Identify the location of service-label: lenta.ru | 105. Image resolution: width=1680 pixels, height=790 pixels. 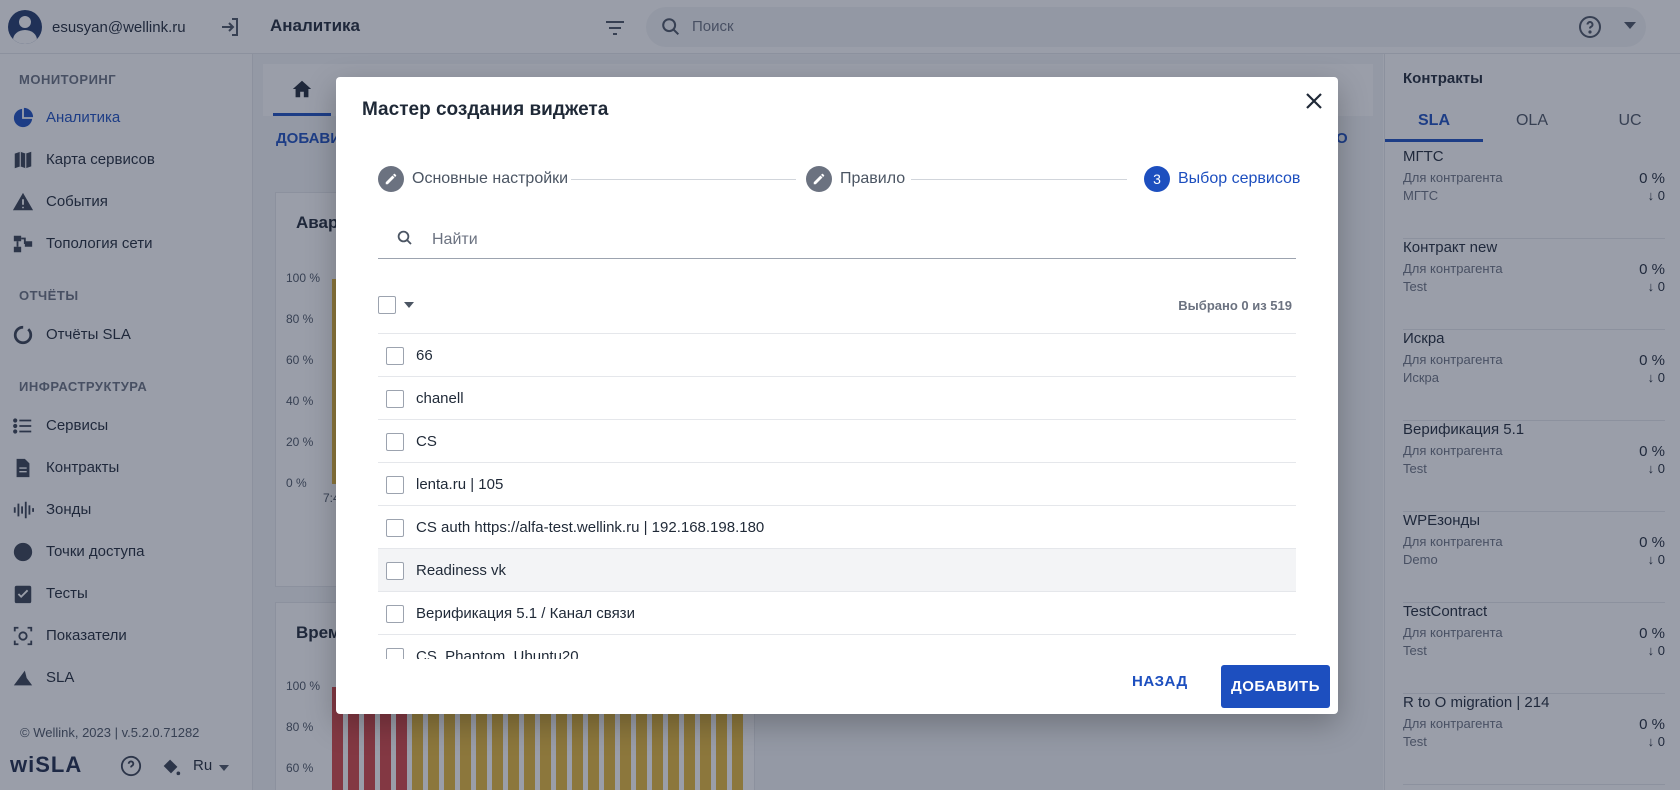
(460, 484).